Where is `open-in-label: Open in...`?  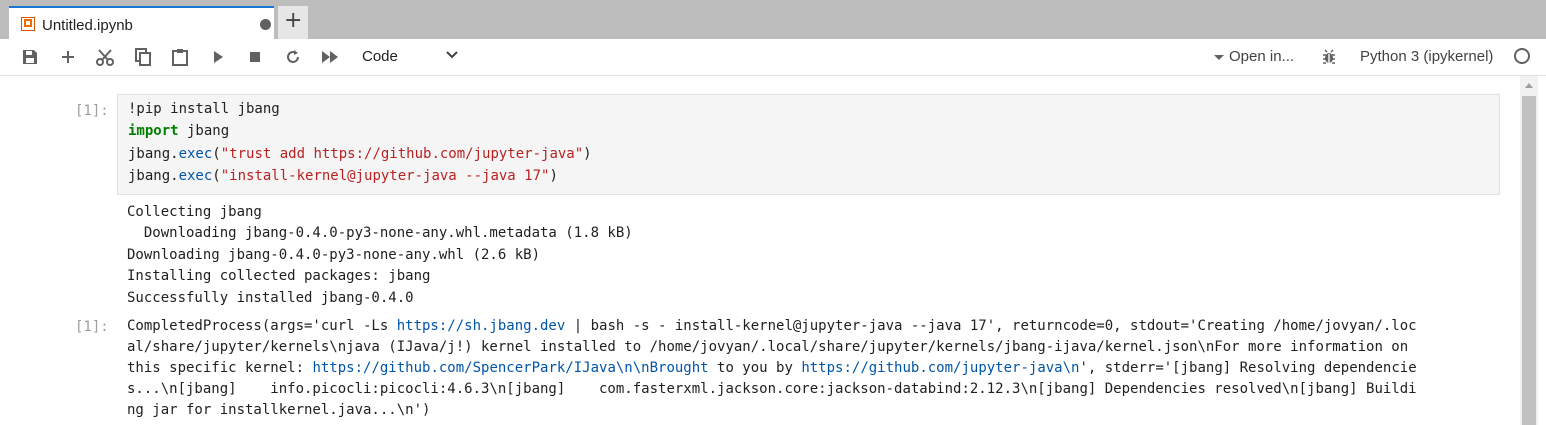
open-in-label: Open in... is located at coordinates (1262, 56).